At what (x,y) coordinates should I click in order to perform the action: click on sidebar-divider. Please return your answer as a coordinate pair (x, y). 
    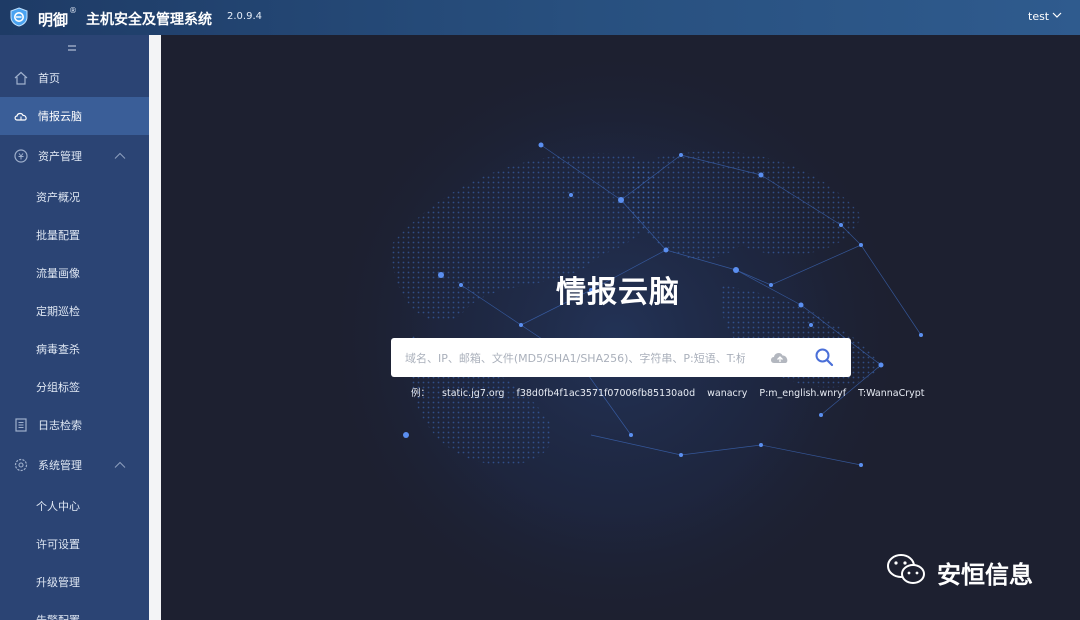
    Looking at the image, I should click on (155, 327).